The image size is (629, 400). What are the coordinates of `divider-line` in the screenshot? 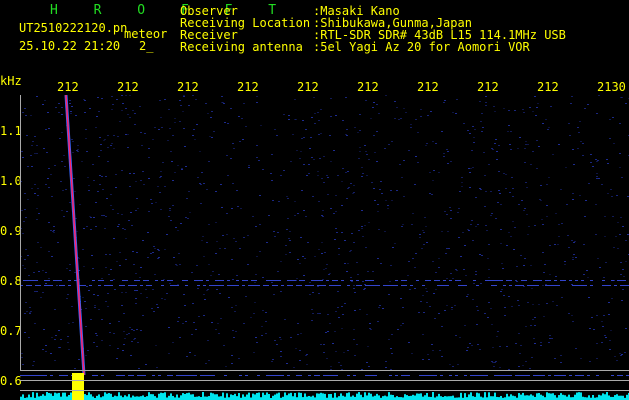 It's located at (324, 370).